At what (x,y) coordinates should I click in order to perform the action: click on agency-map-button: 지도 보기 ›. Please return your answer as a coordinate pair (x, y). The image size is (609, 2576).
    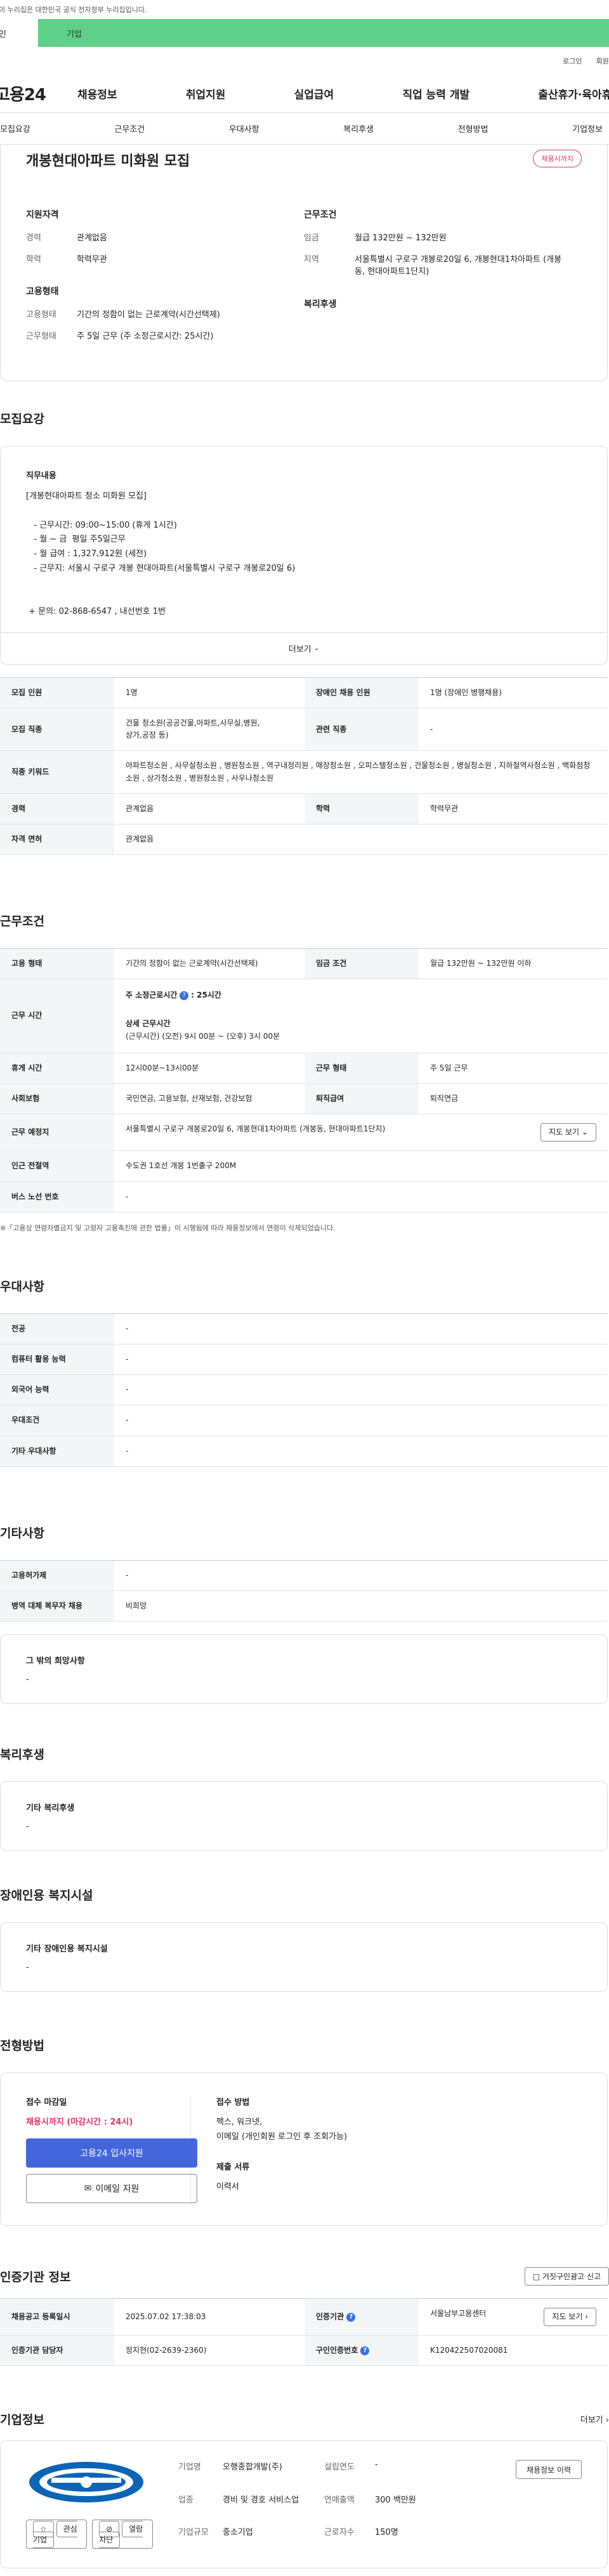
    Looking at the image, I should click on (570, 2317).